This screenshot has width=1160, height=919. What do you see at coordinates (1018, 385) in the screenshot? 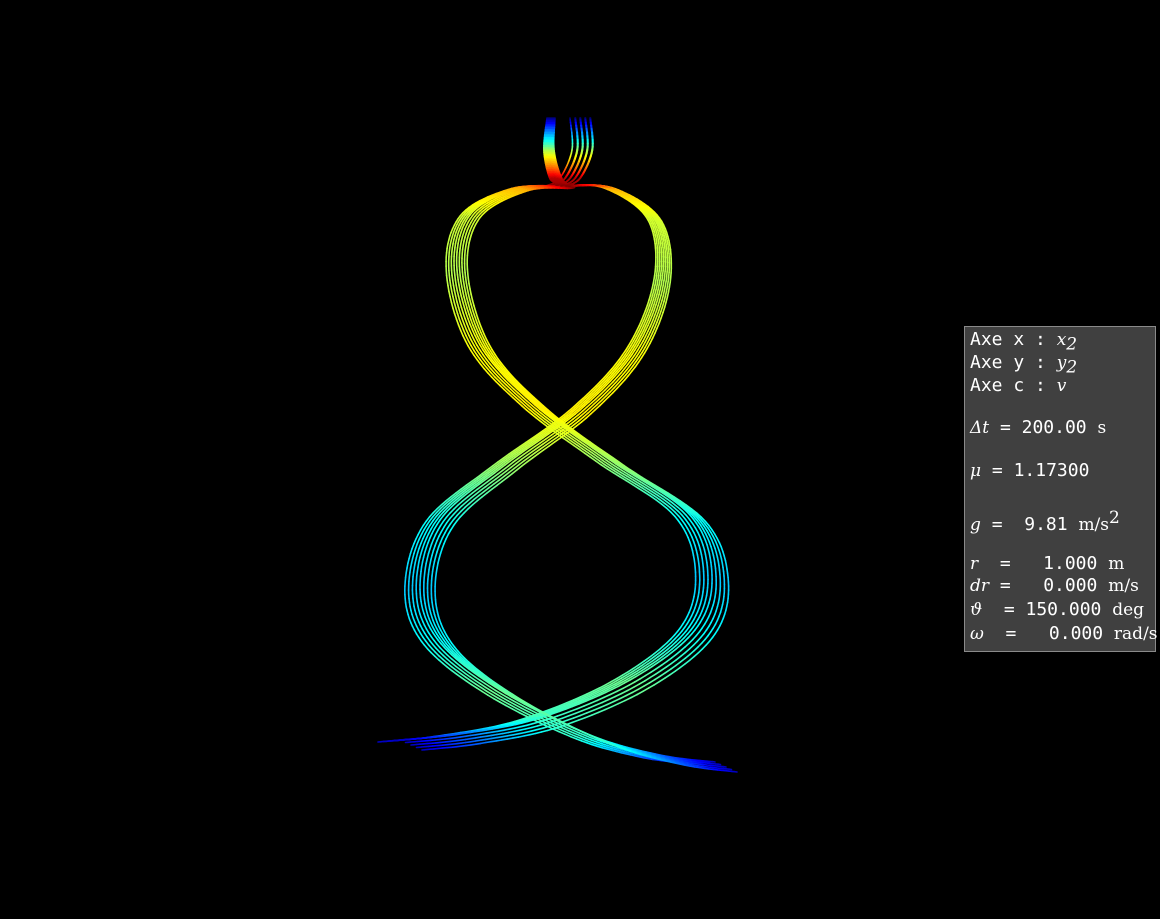
I see `axis-c-label: Axe c : v` at bounding box center [1018, 385].